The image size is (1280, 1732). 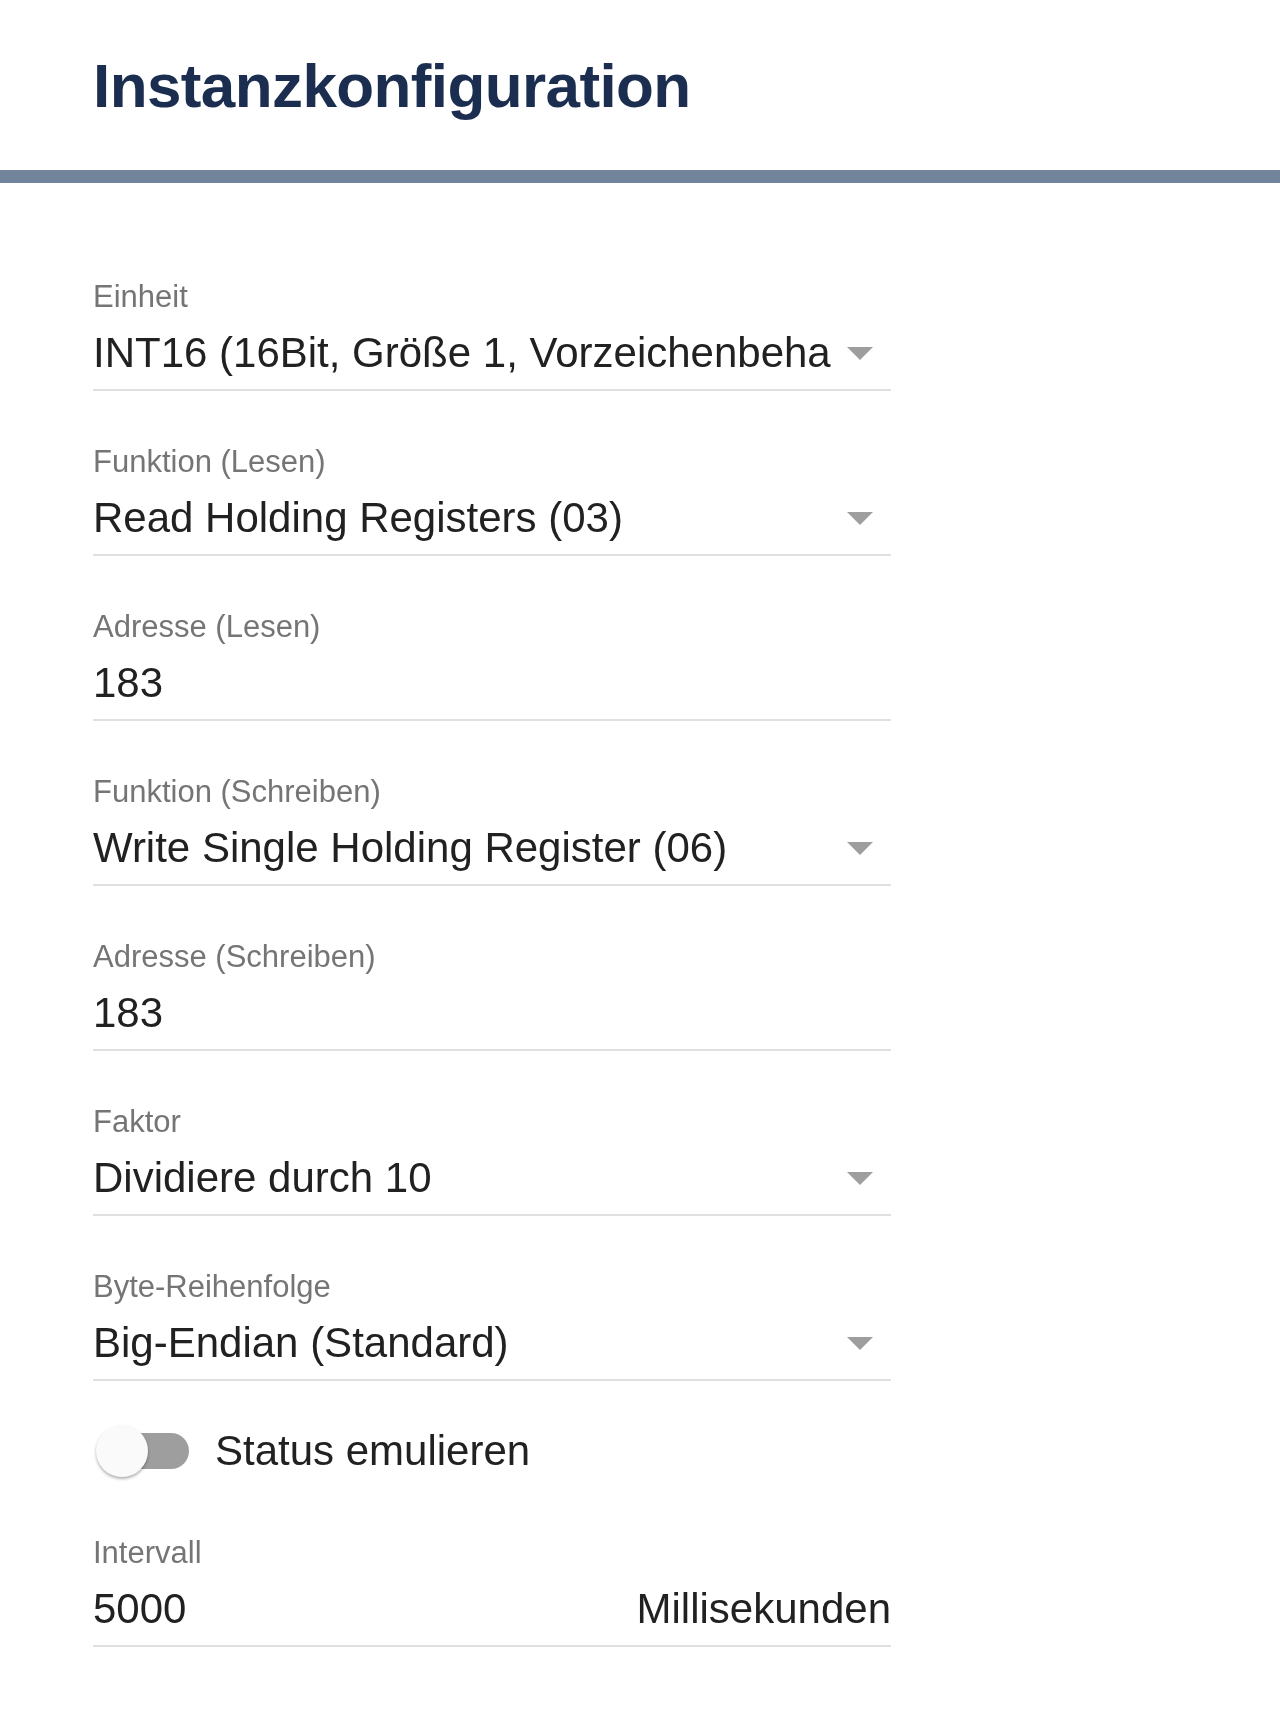 What do you see at coordinates (140, 297) in the screenshot?
I see `field-label: Einheit` at bounding box center [140, 297].